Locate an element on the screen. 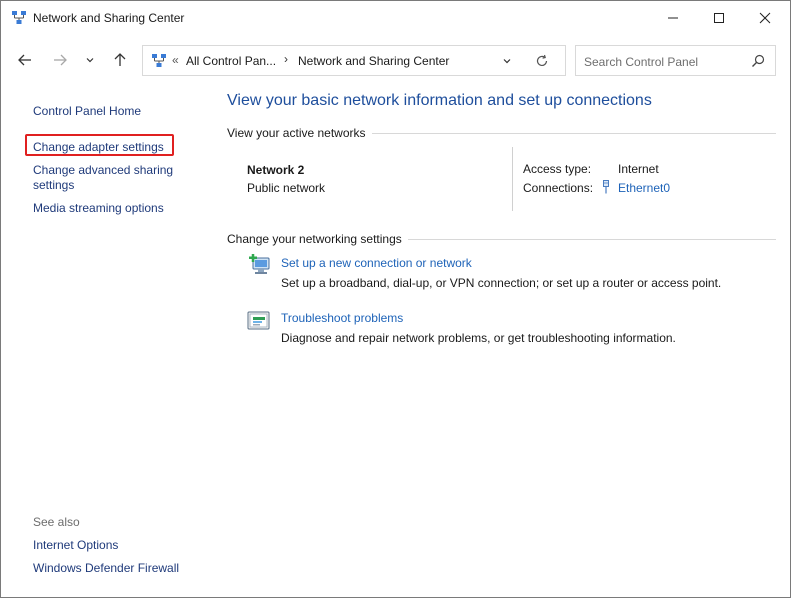 This screenshot has height=598, width=791. access-type-label: Access type: is located at coordinates (557, 169).